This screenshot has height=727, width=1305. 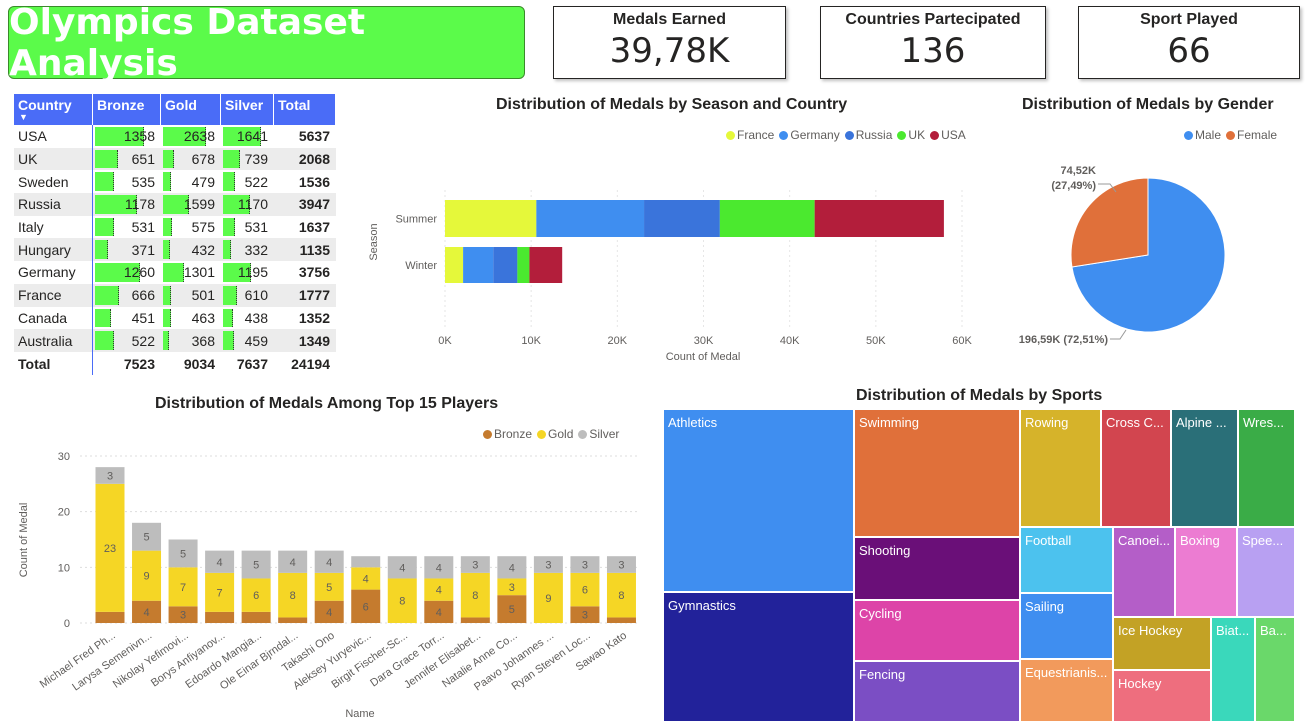 I want to click on column-header-total: Total, so click(x=305, y=109).